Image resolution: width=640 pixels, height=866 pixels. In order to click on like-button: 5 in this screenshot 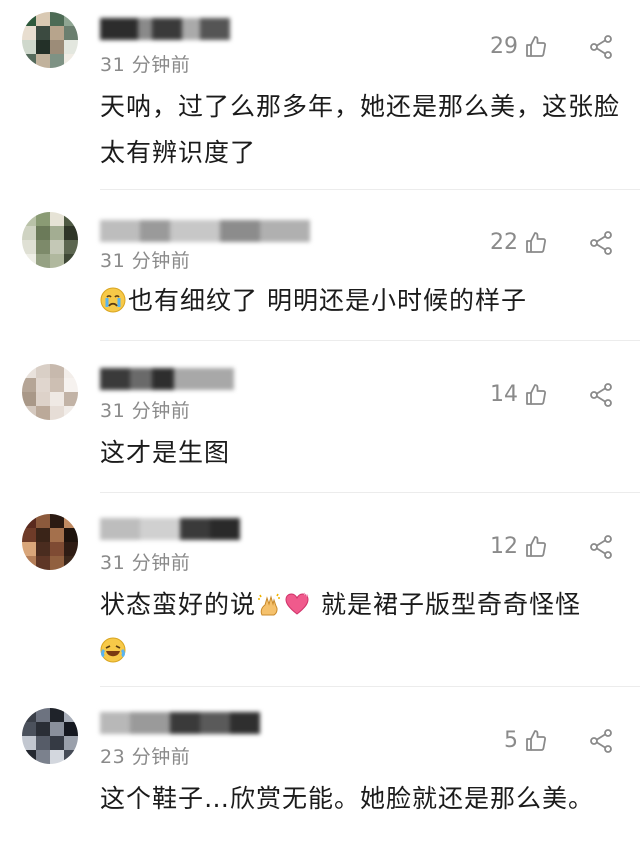, I will do `click(526, 740)`.